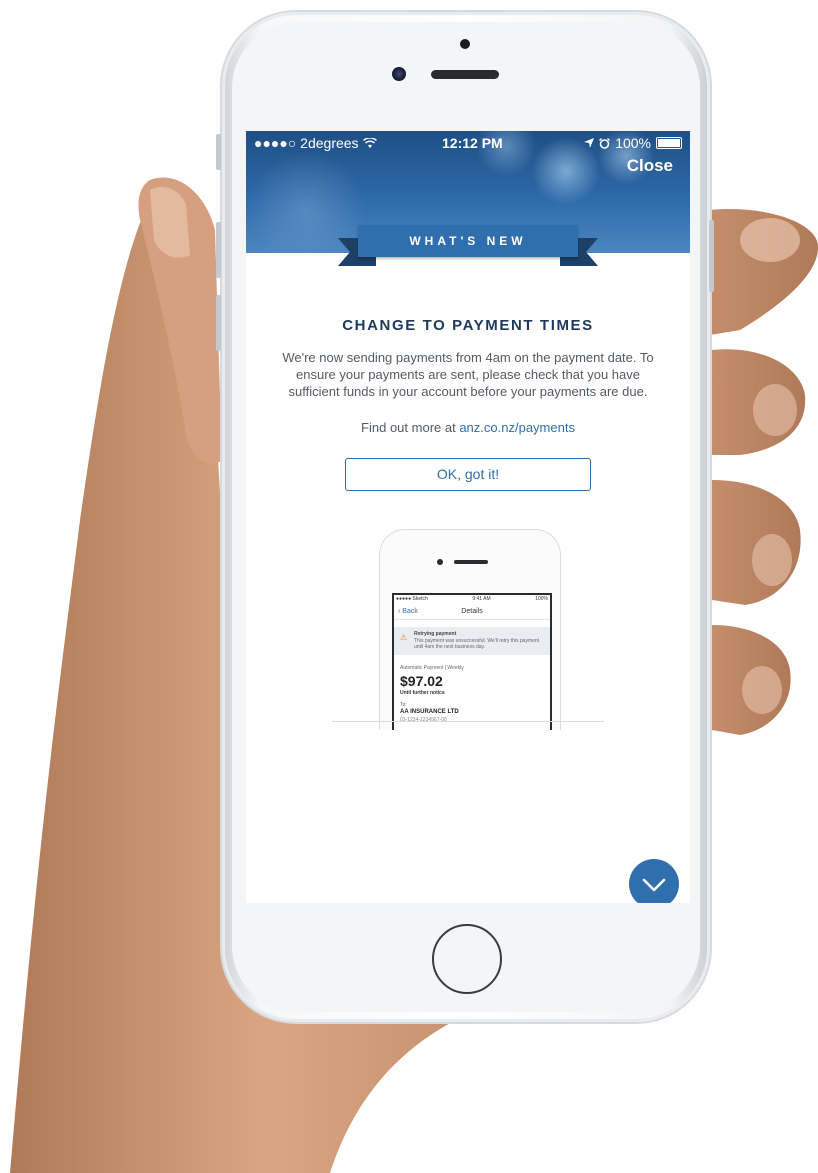 This screenshot has width=818, height=1173. I want to click on earpiece-speaker, so click(465, 74).